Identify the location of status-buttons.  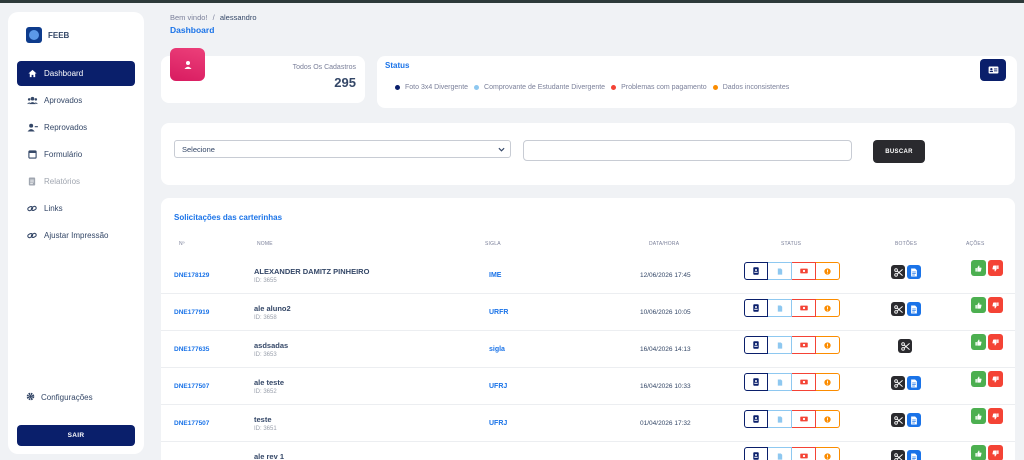
(792, 345).